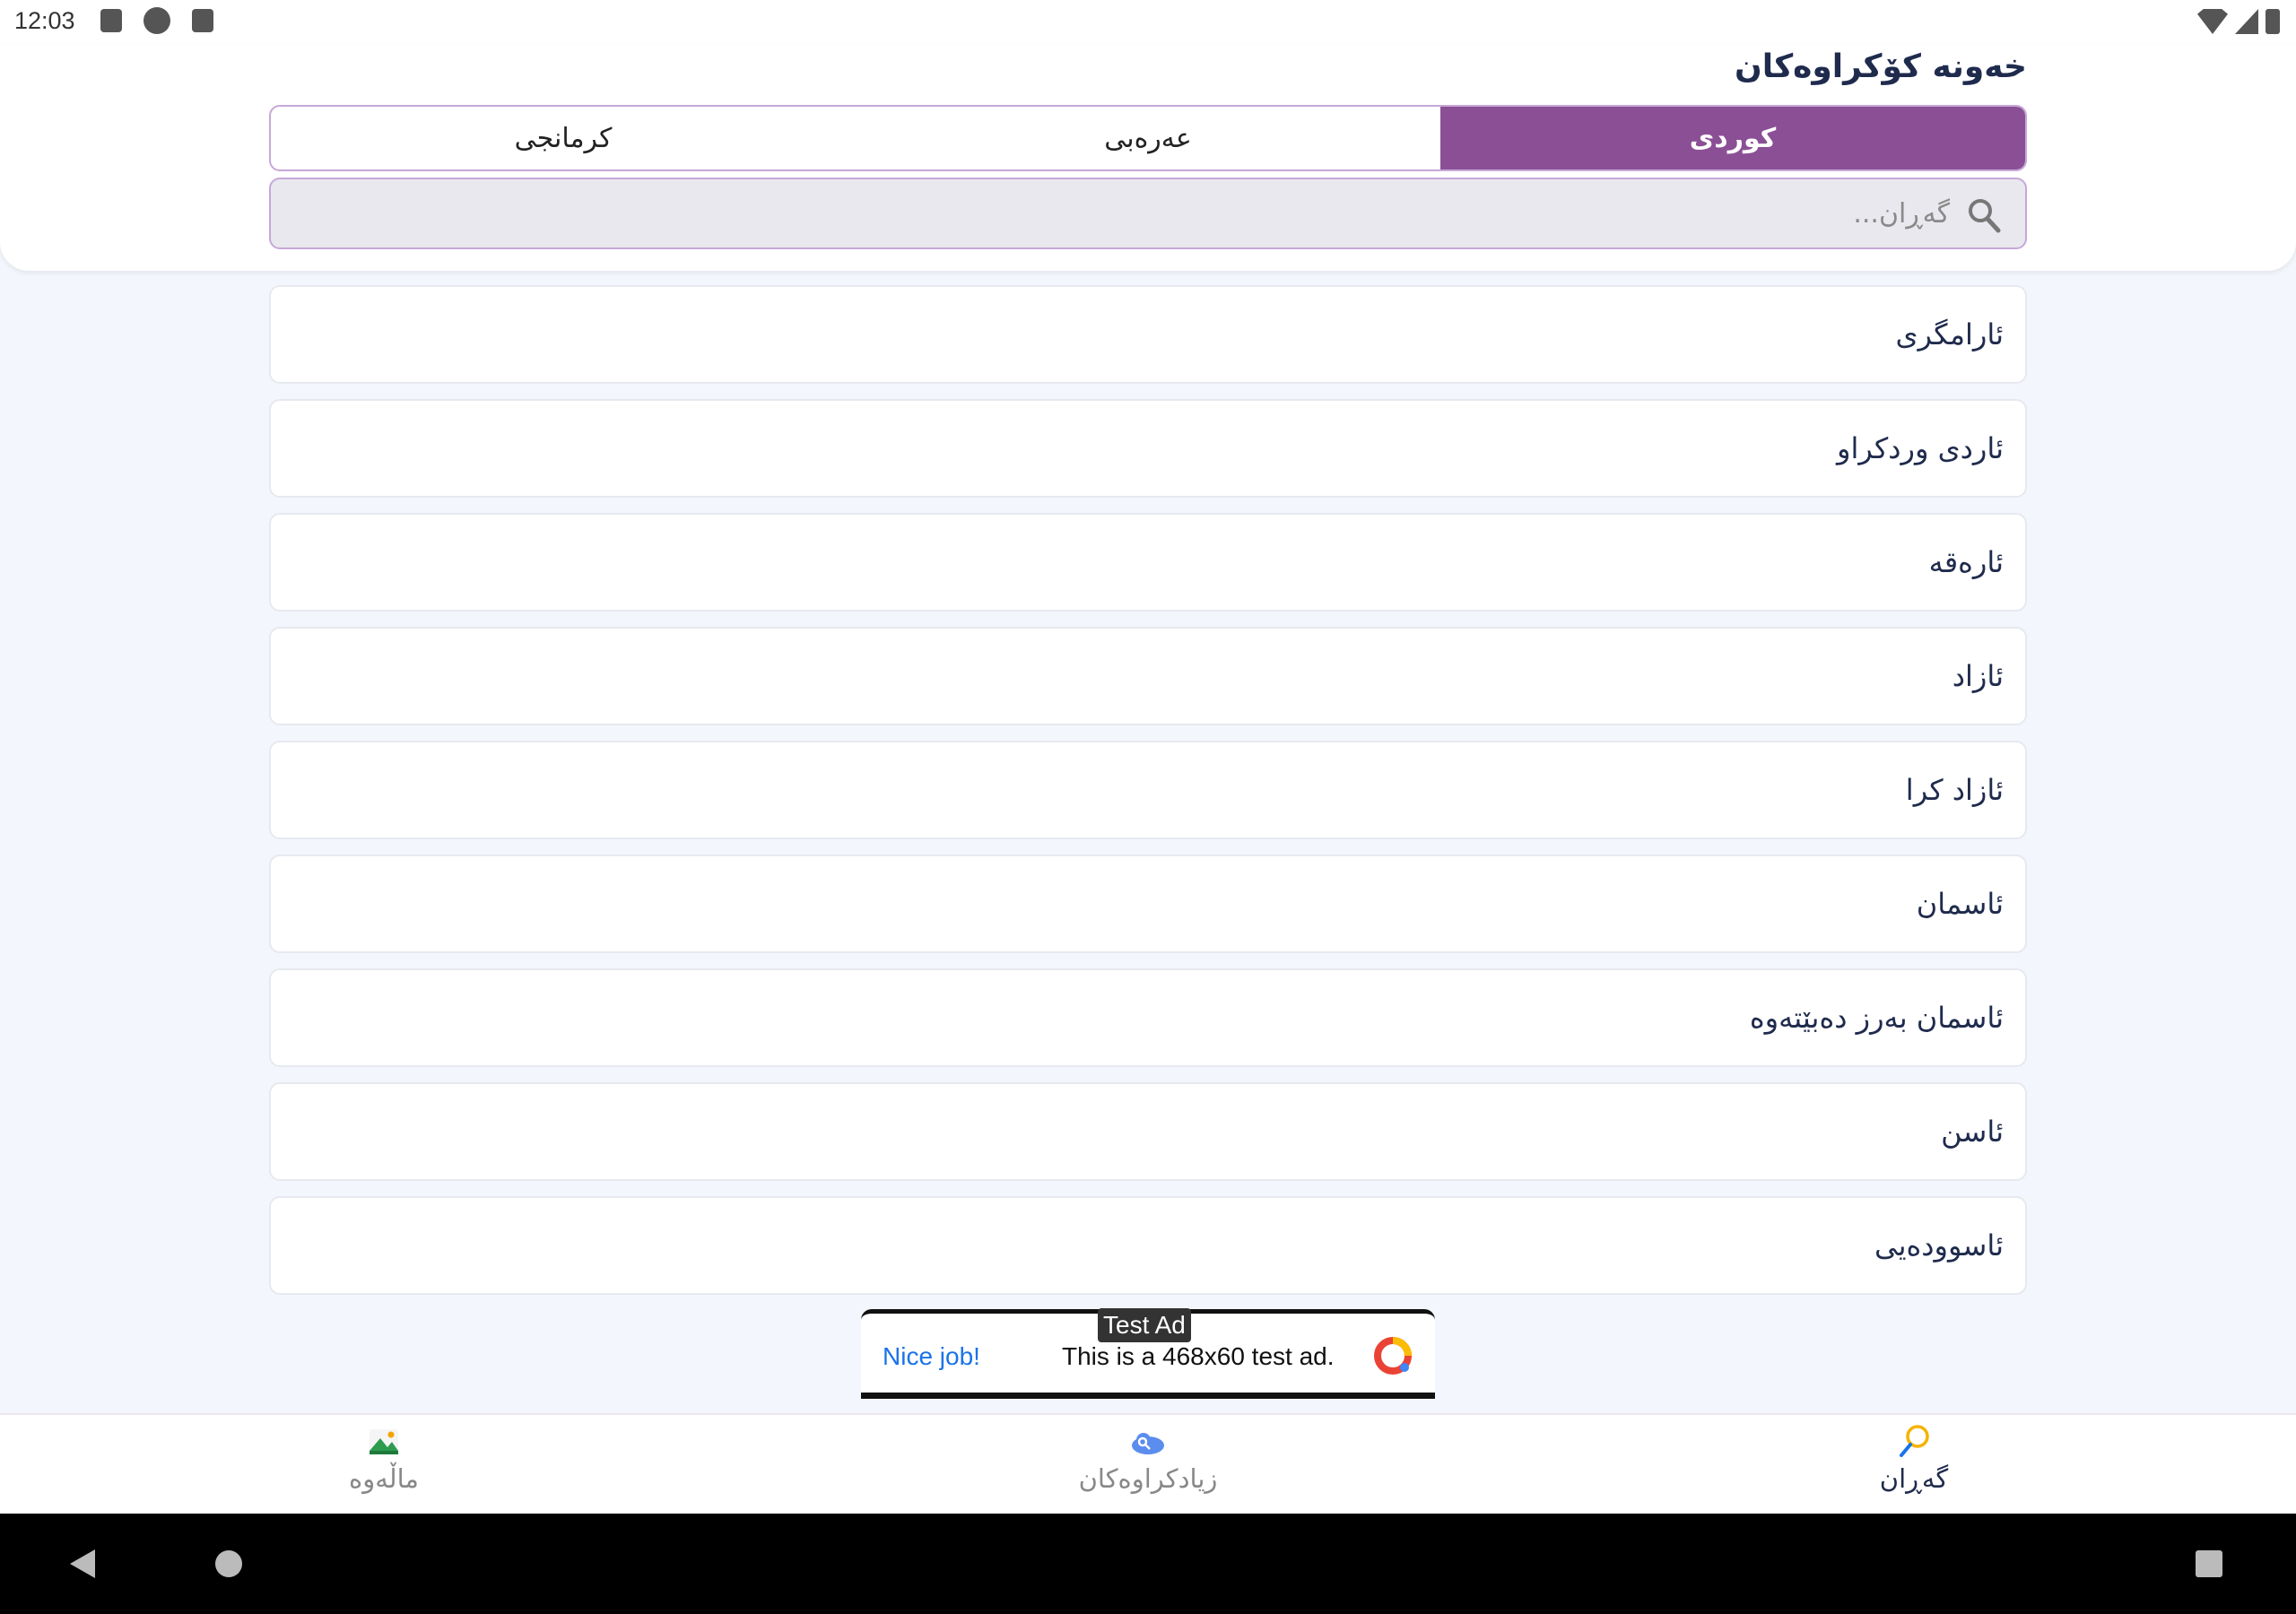 Image resolution: width=2296 pixels, height=1614 pixels. I want to click on ad-logo-icon, so click(1393, 1356).